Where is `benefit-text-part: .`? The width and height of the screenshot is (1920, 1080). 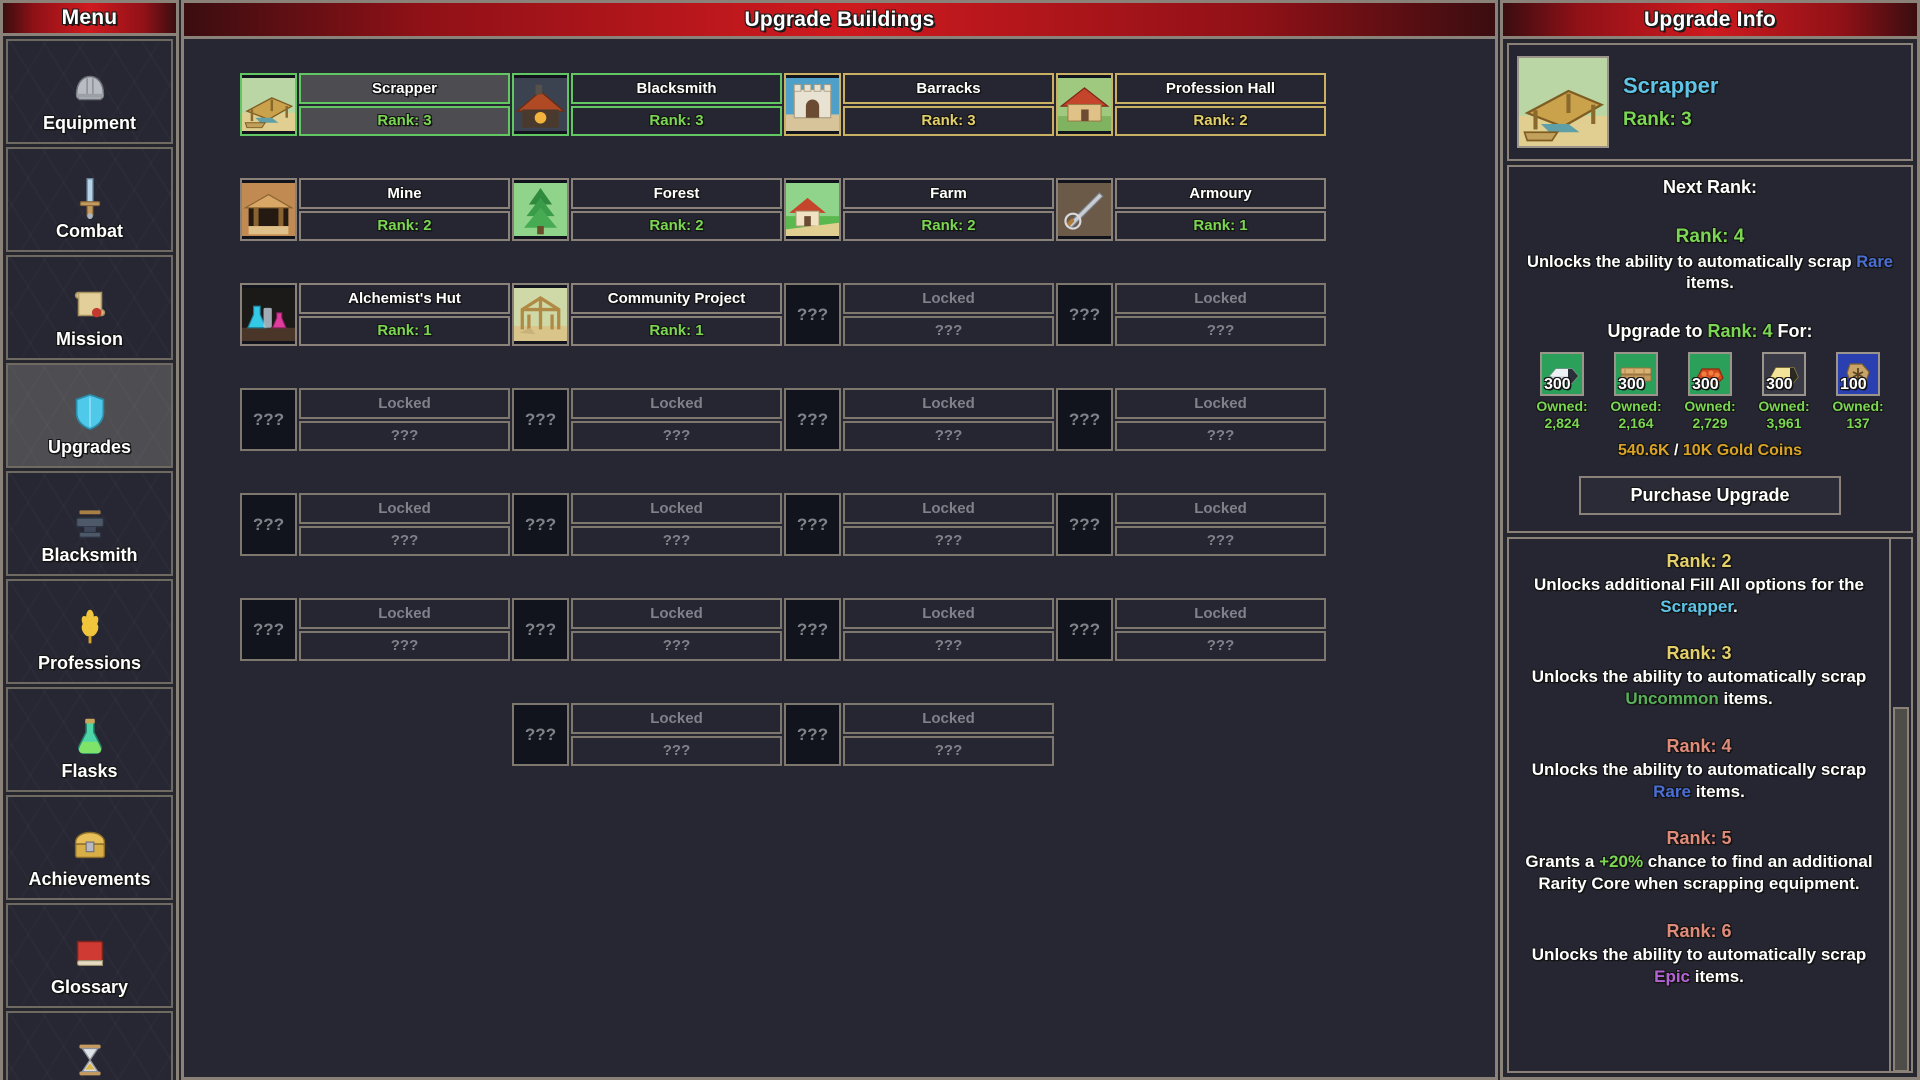 benefit-text-part: . is located at coordinates (1735, 606).